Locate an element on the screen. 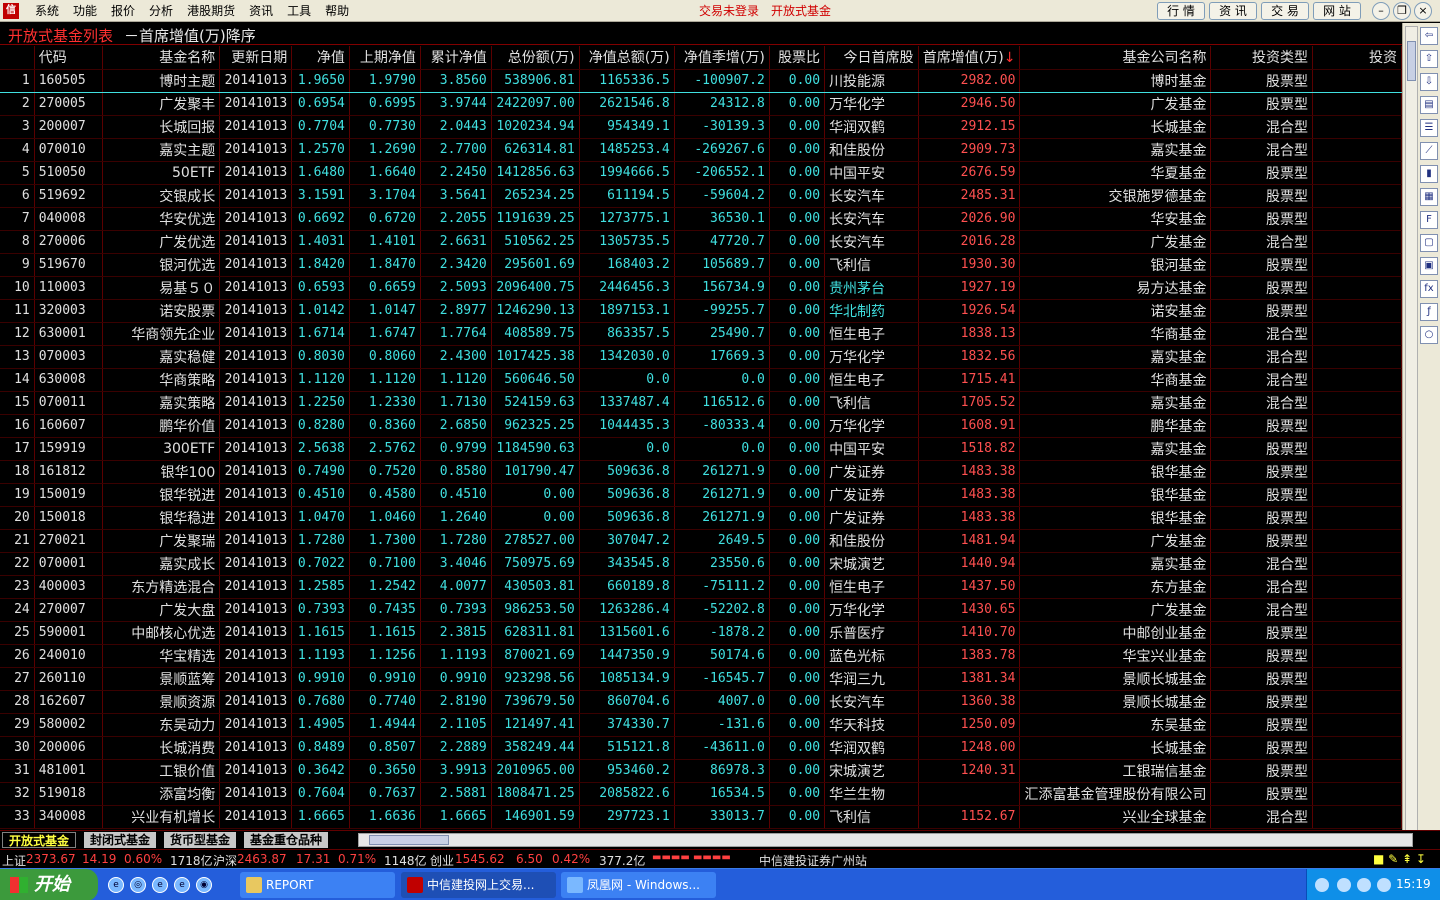  horizontal-scrollbar is located at coordinates (885, 840).